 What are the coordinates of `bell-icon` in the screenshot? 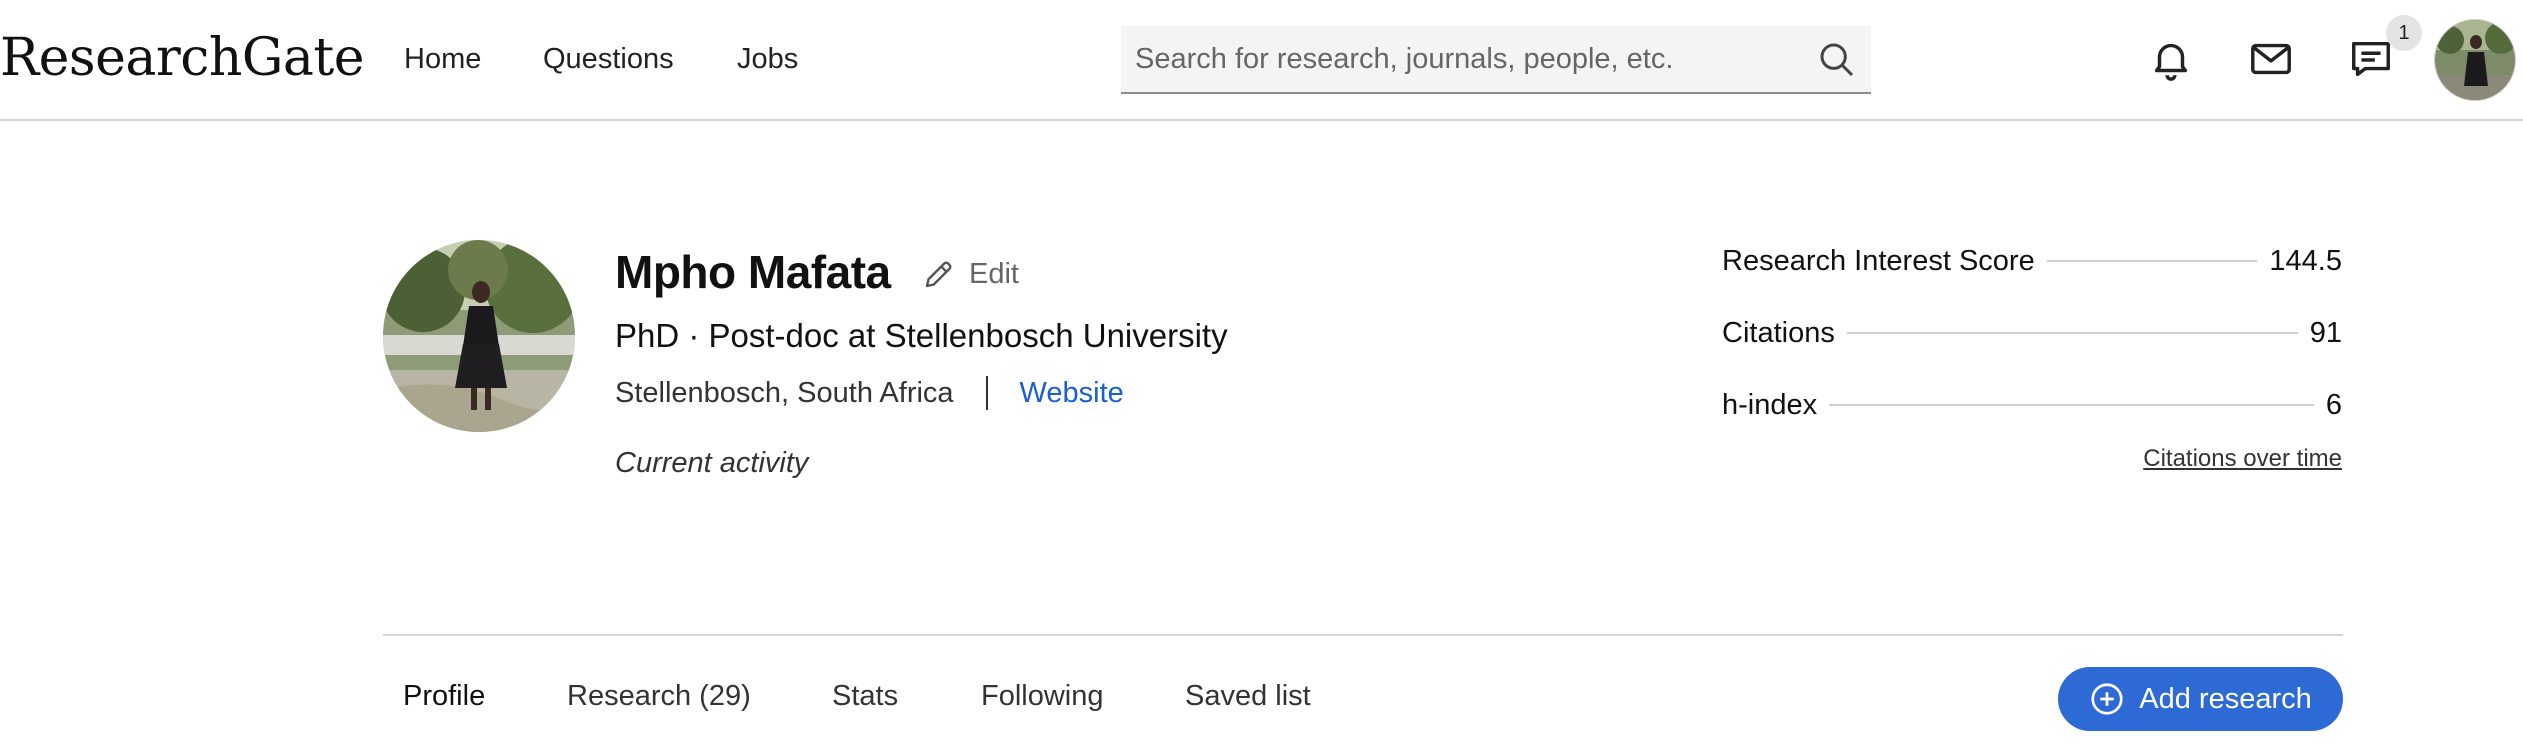 It's located at (2171, 59).